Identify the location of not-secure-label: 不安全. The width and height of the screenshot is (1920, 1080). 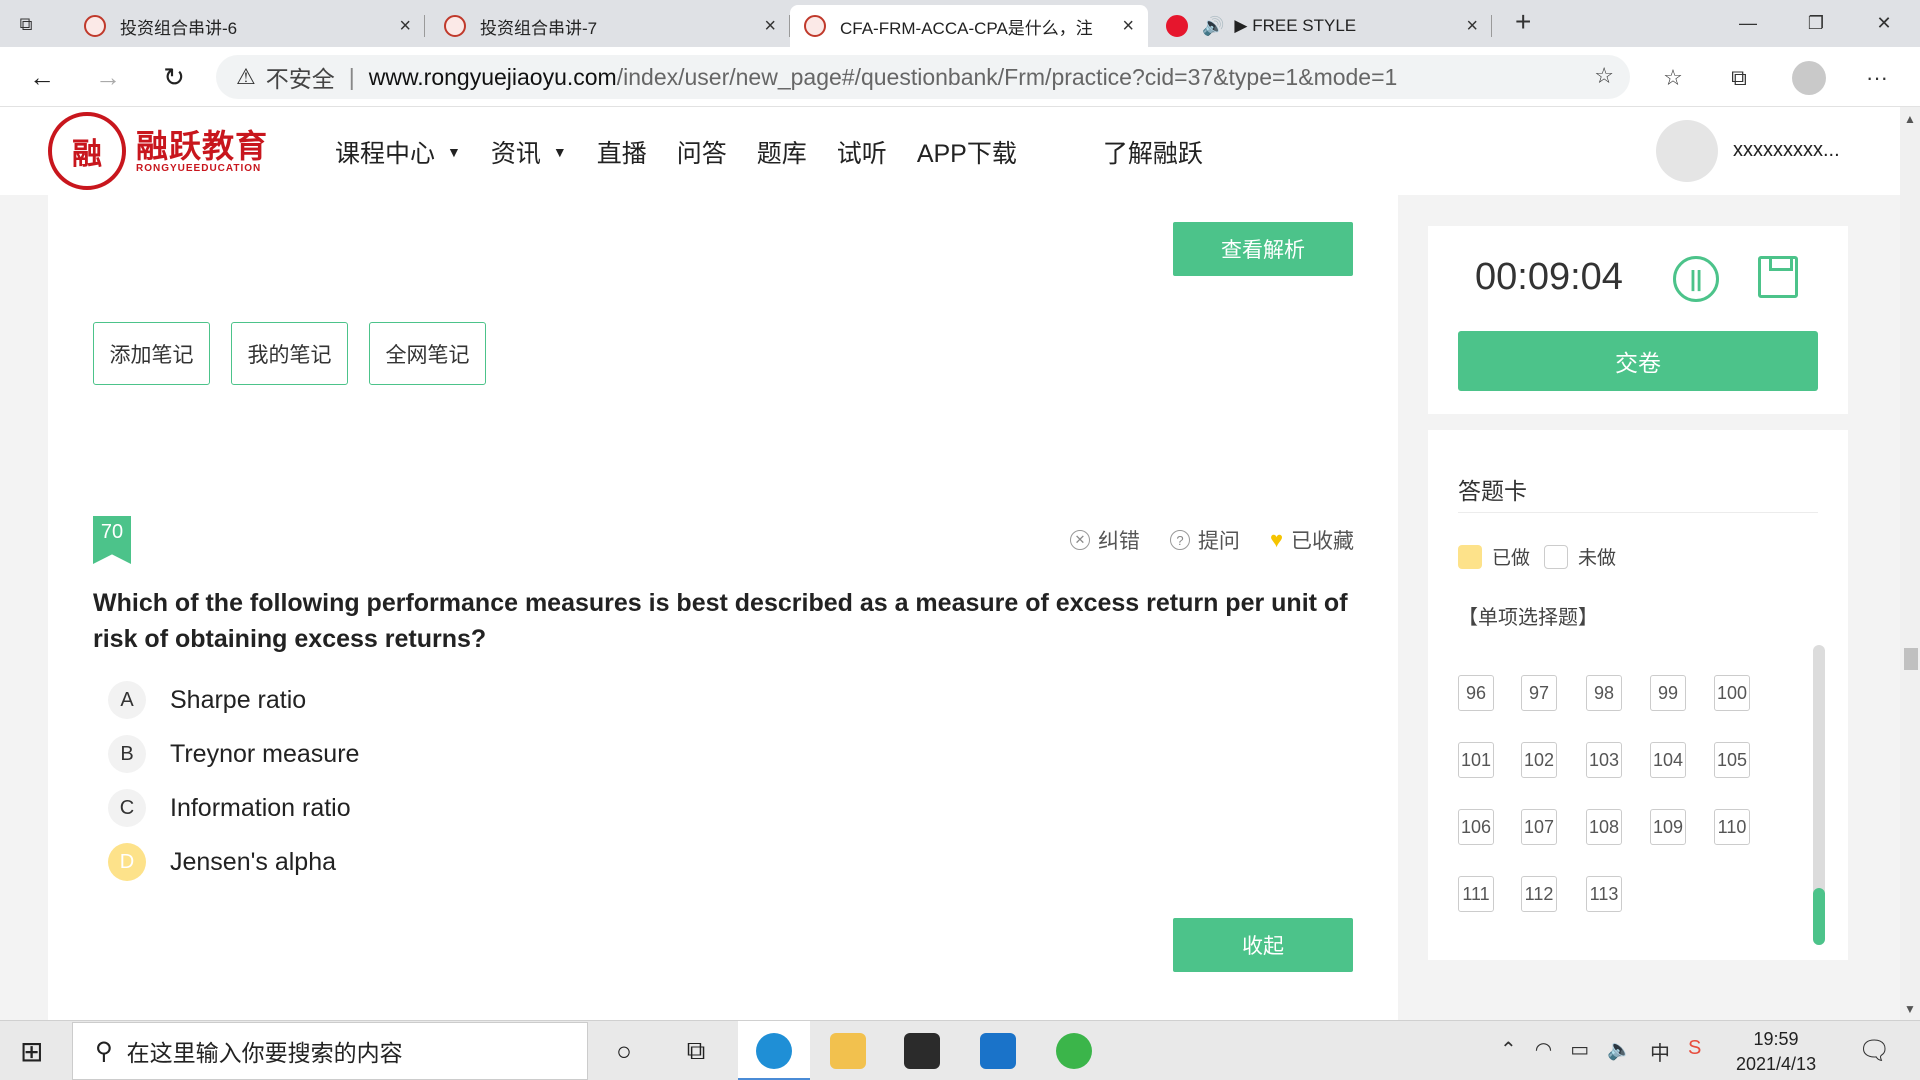
(300, 79).